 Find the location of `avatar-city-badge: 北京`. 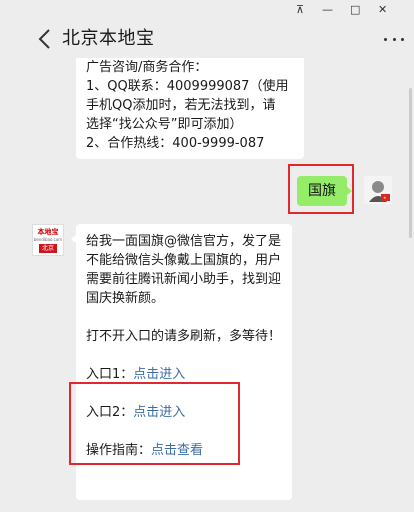

avatar-city-badge: 北京 is located at coordinates (48, 248).